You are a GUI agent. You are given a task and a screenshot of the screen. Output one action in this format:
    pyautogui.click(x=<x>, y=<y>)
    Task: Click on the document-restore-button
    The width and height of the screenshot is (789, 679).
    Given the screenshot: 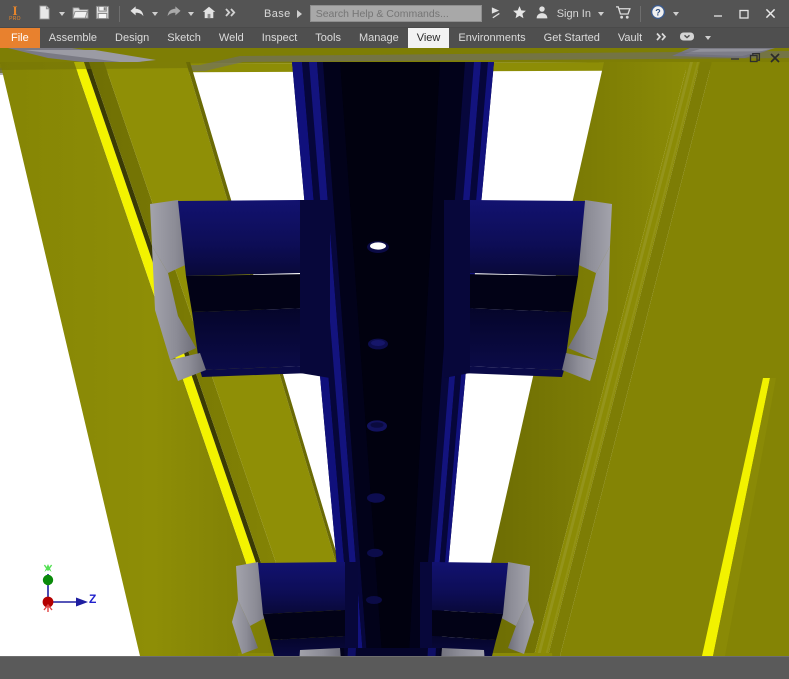 What is the action you would take?
    pyautogui.click(x=755, y=58)
    